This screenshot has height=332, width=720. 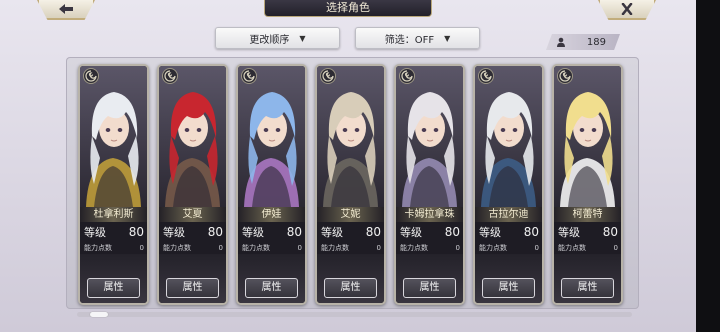 What do you see at coordinates (508, 214) in the screenshot?
I see `character-name: 古拉尔迪` at bounding box center [508, 214].